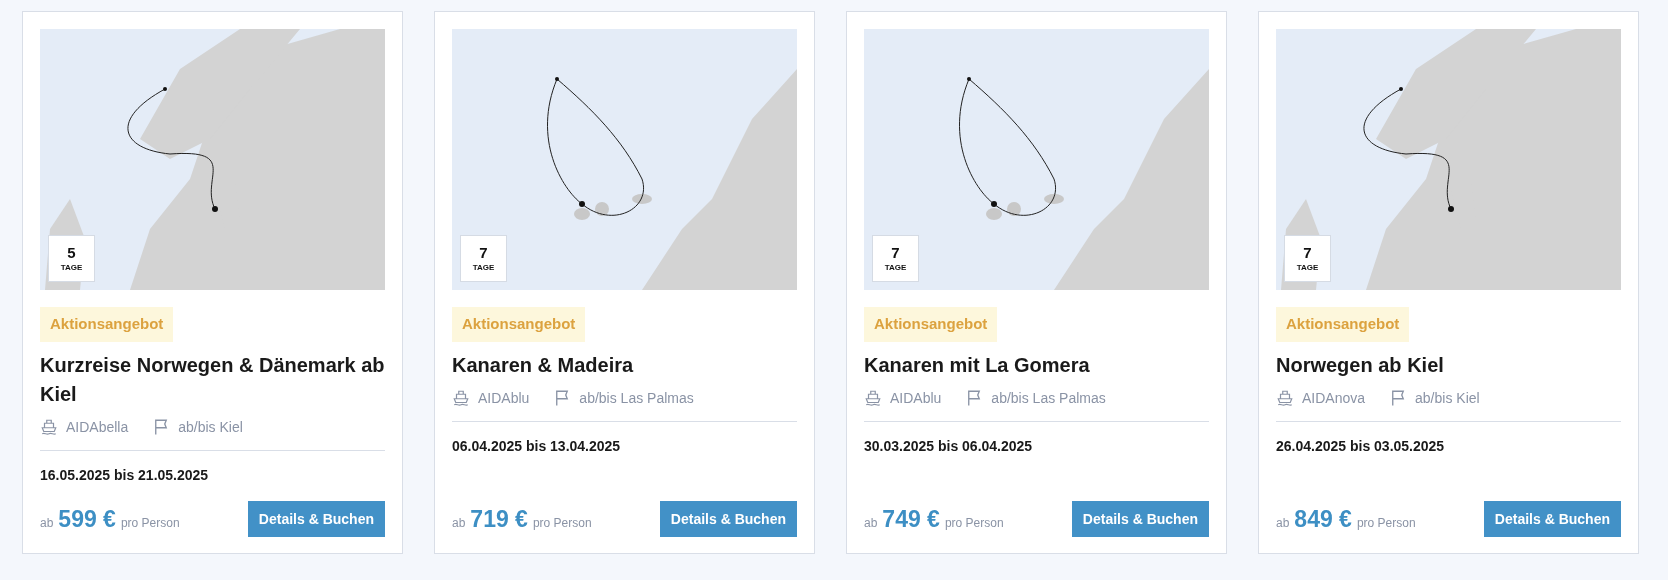 The height and width of the screenshot is (580, 1668). Describe the element at coordinates (212, 379) in the screenshot. I see `cruise-title: Kurzreise Norwegen & Dänemark ab Kiel` at that location.